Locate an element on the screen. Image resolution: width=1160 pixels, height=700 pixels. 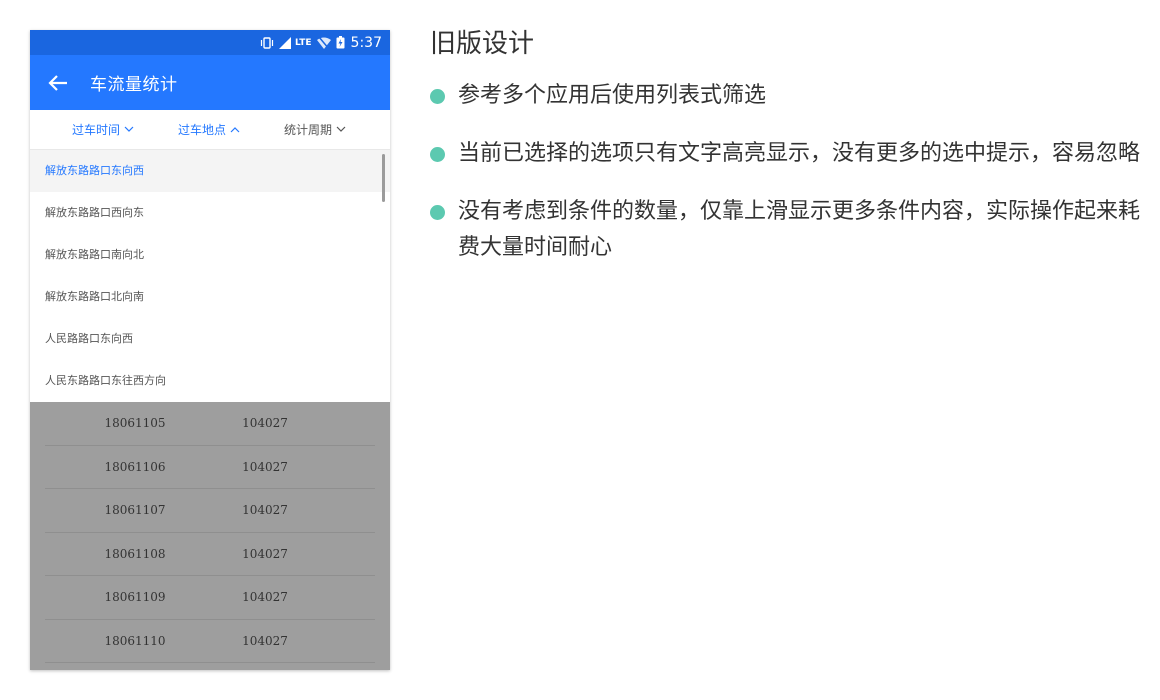
note-bullet: 没有考虑到条件的数量，仅靠上滑显示更多条件内容，实际操作起来耗费大量时间耐心 is located at coordinates (785, 230).